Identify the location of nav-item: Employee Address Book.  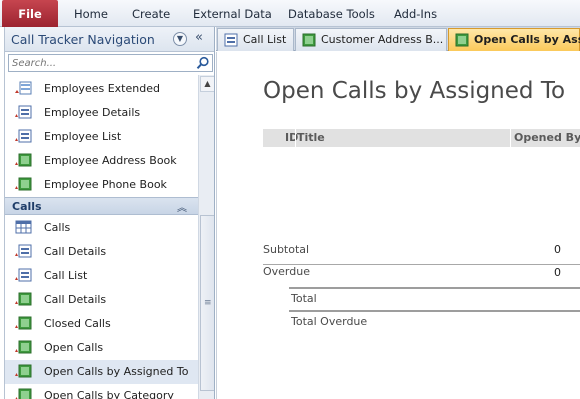
(101, 161).